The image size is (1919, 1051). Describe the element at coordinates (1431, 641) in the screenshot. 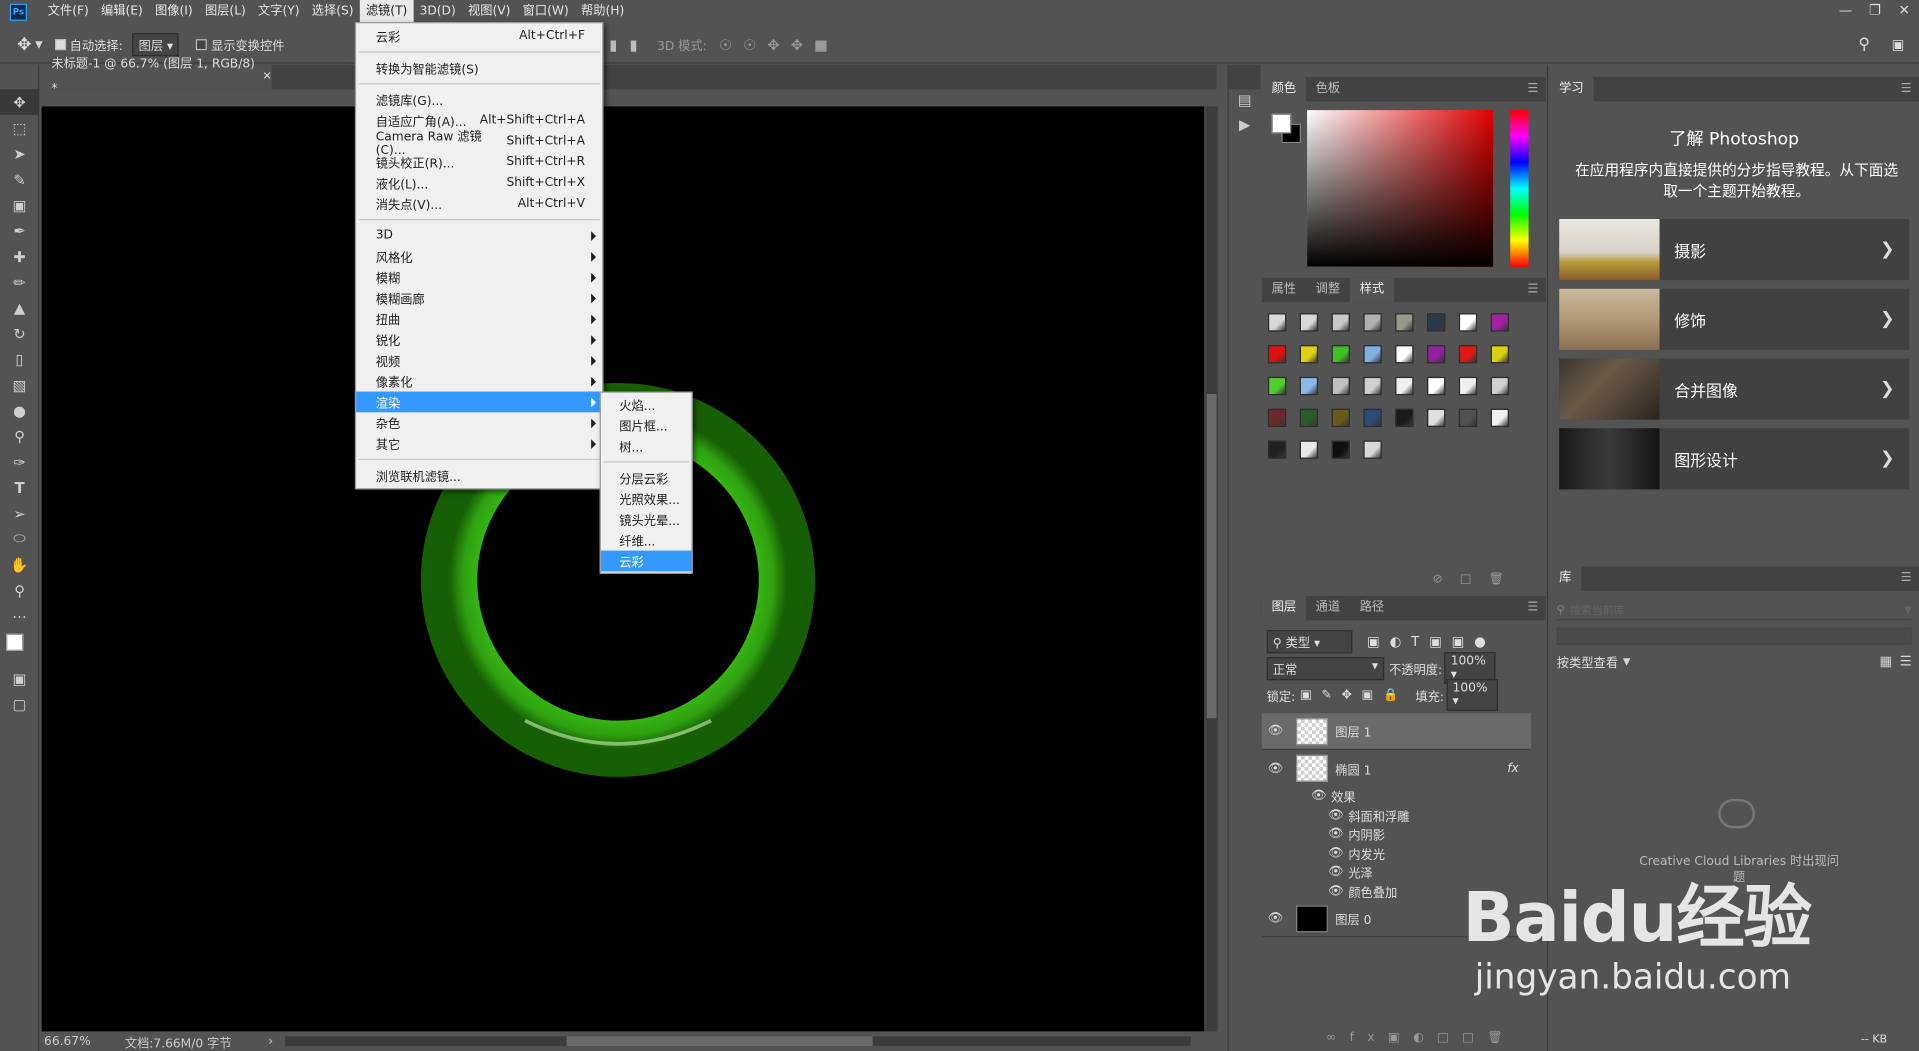

I see `layer-filter-icons: ▣◐T▣▣●` at that location.